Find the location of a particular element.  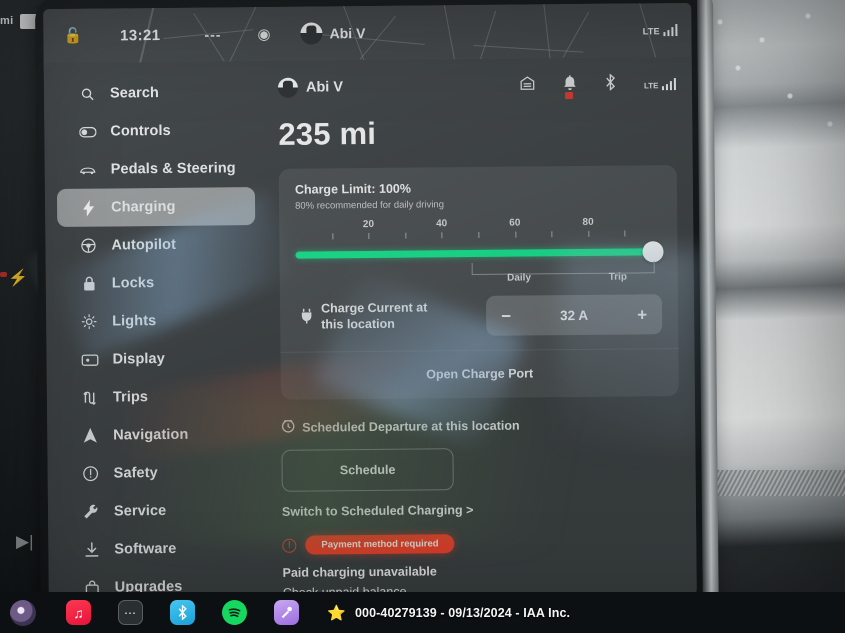

bluetooth-app-icon is located at coordinates (182, 612).